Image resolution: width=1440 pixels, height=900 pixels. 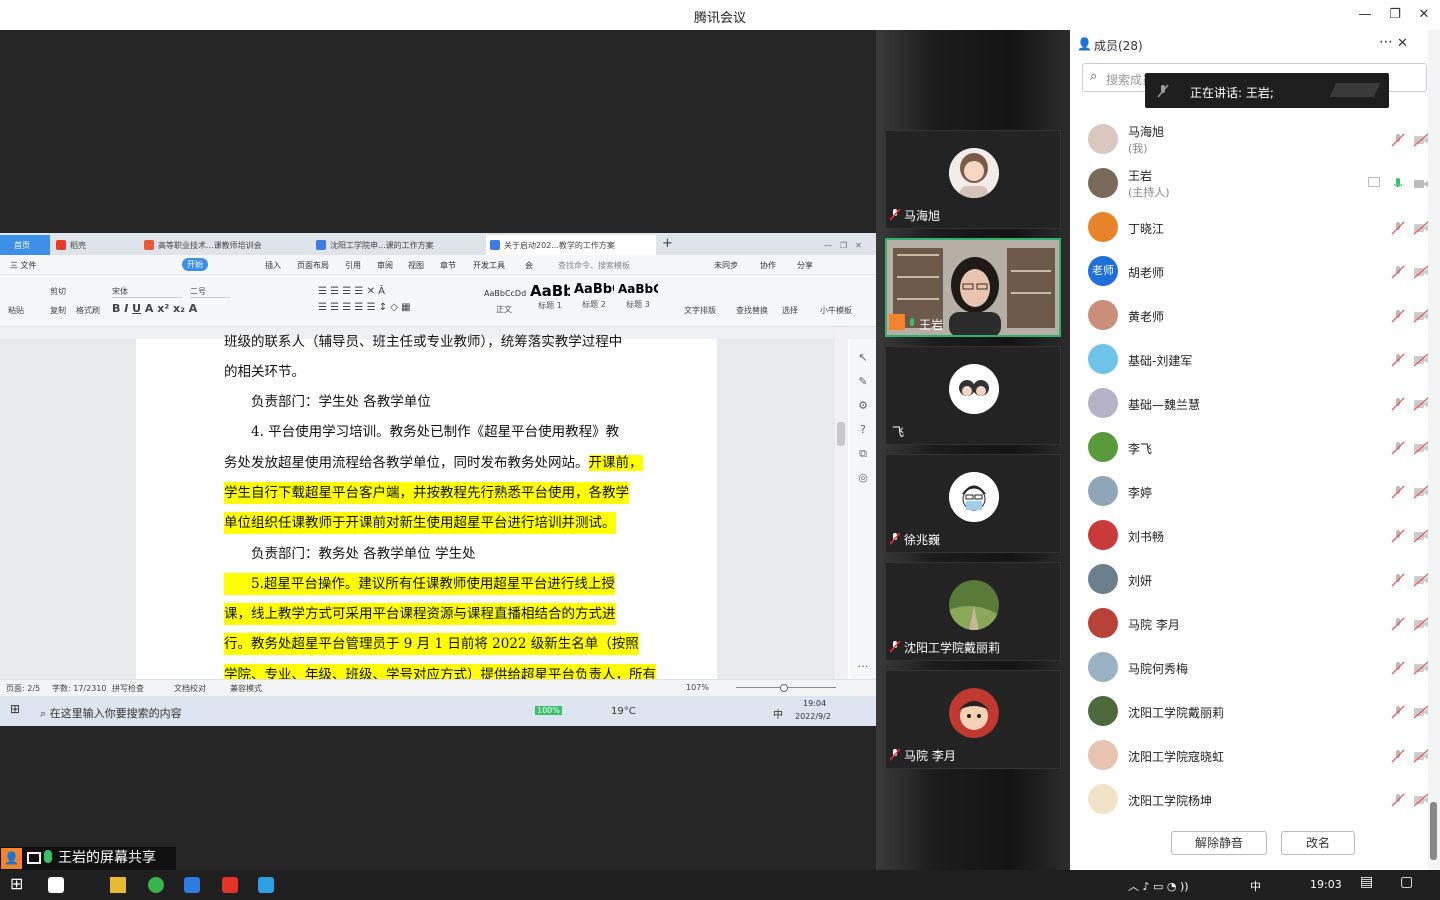 I want to click on format-painter-button: 格式刷, so click(x=88, y=310).